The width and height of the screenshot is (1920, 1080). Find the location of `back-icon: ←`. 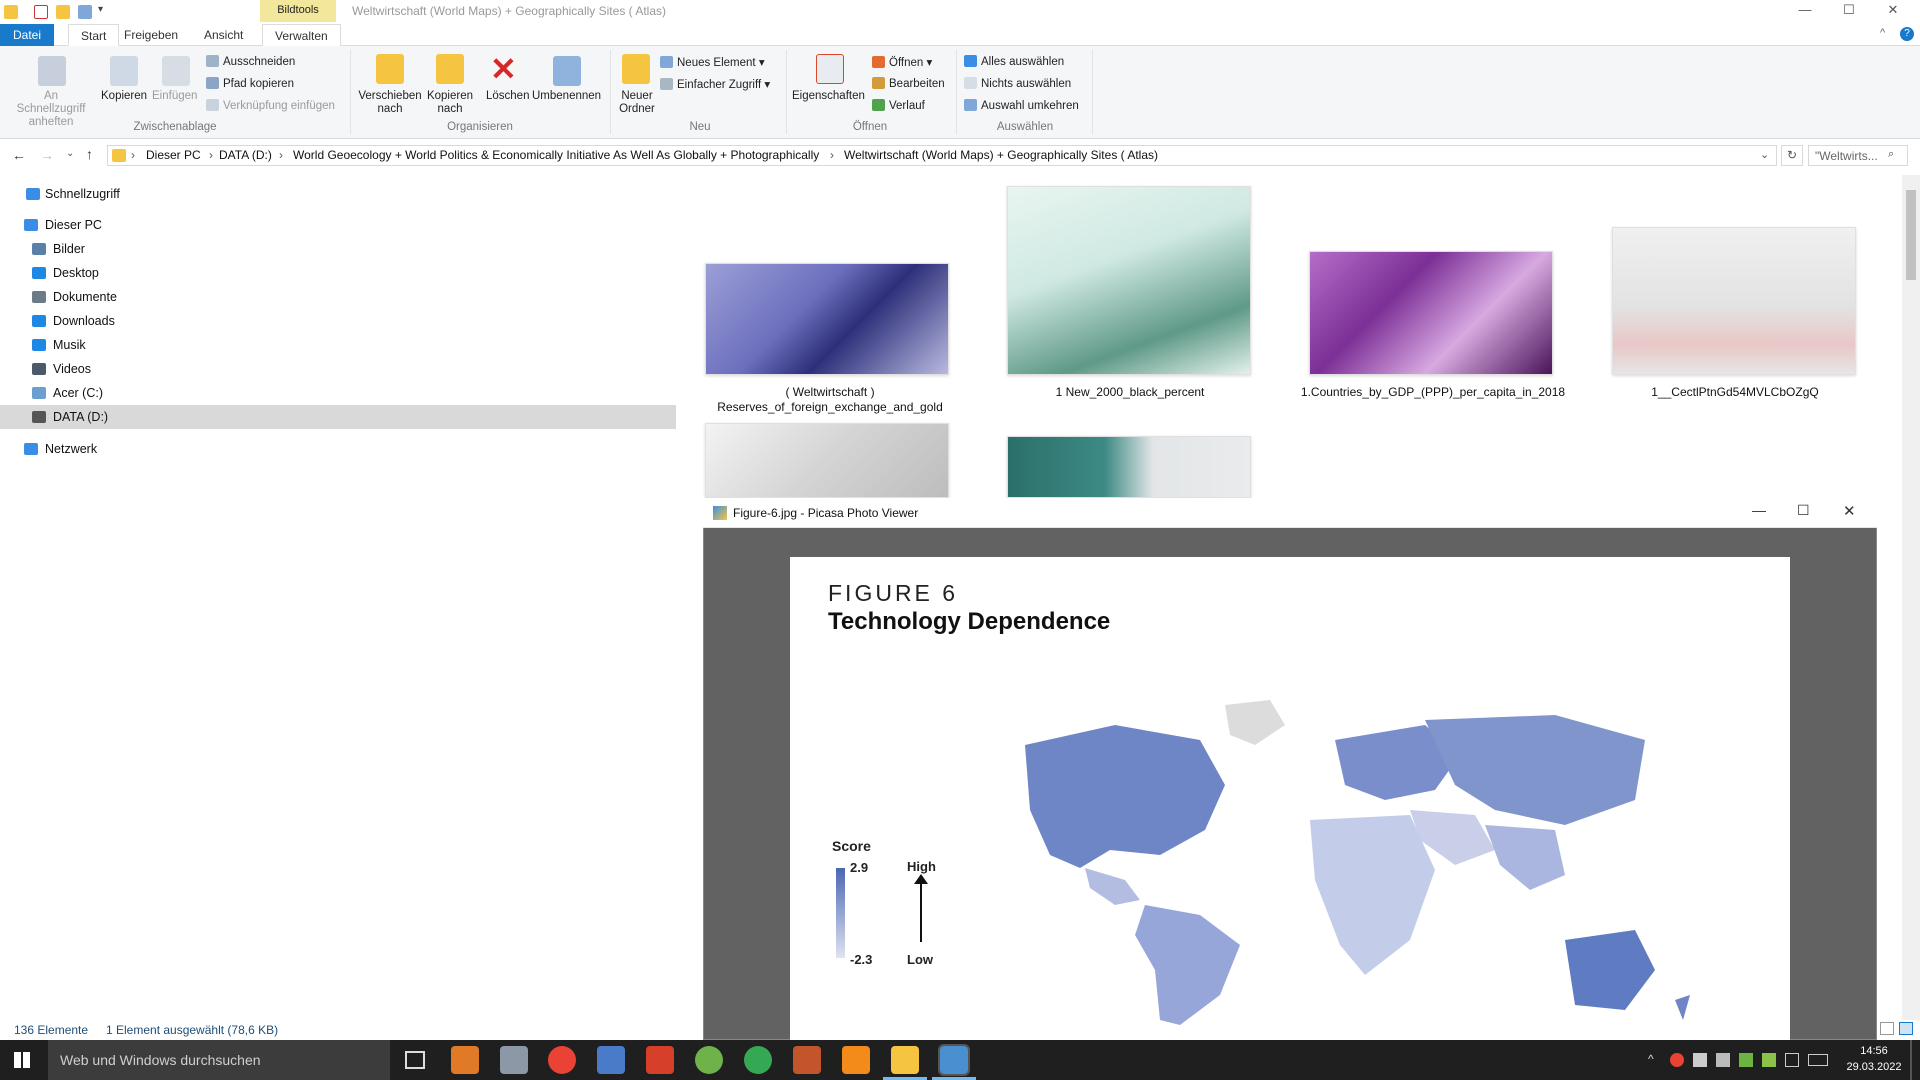

back-icon: ← is located at coordinates (19, 155).